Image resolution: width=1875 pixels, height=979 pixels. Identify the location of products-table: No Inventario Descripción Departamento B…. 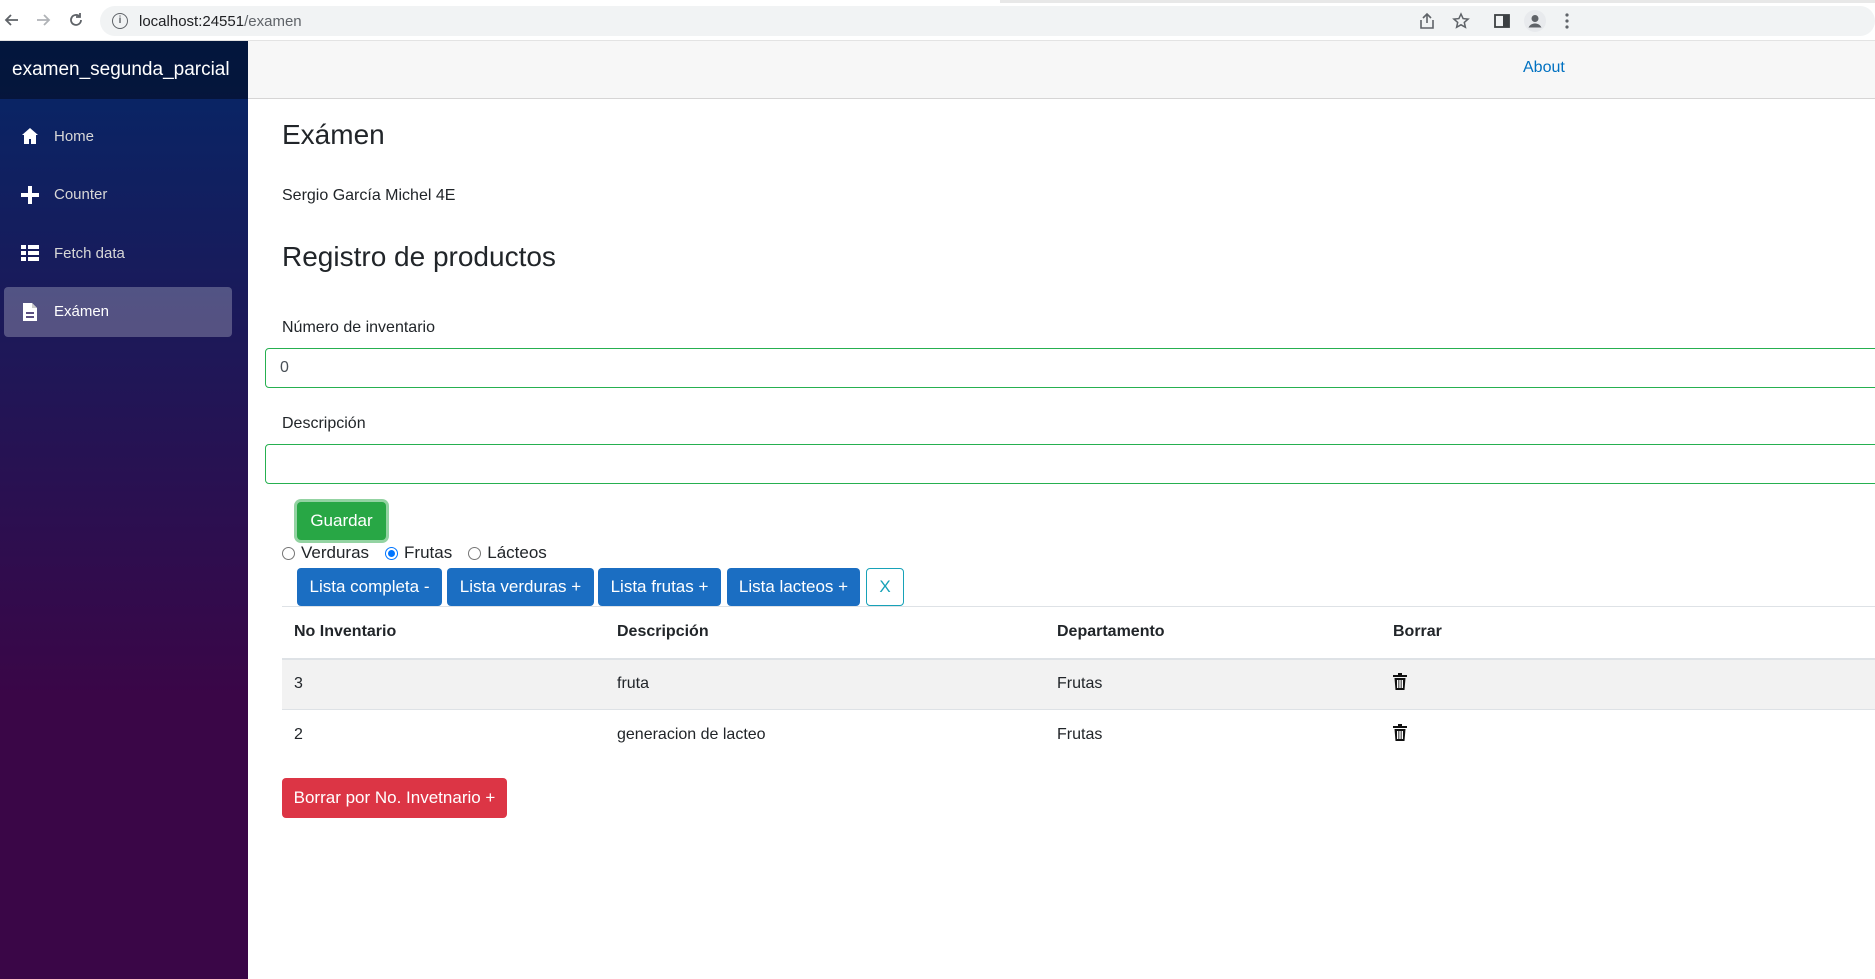
(1078, 683).